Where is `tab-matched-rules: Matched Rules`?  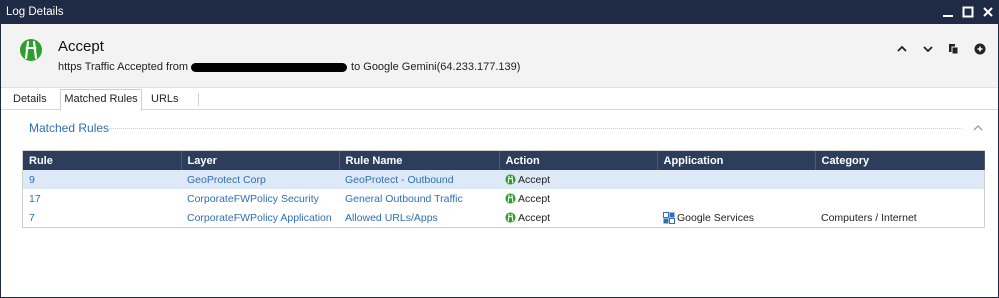 tab-matched-rules: Matched Rules is located at coordinates (101, 100).